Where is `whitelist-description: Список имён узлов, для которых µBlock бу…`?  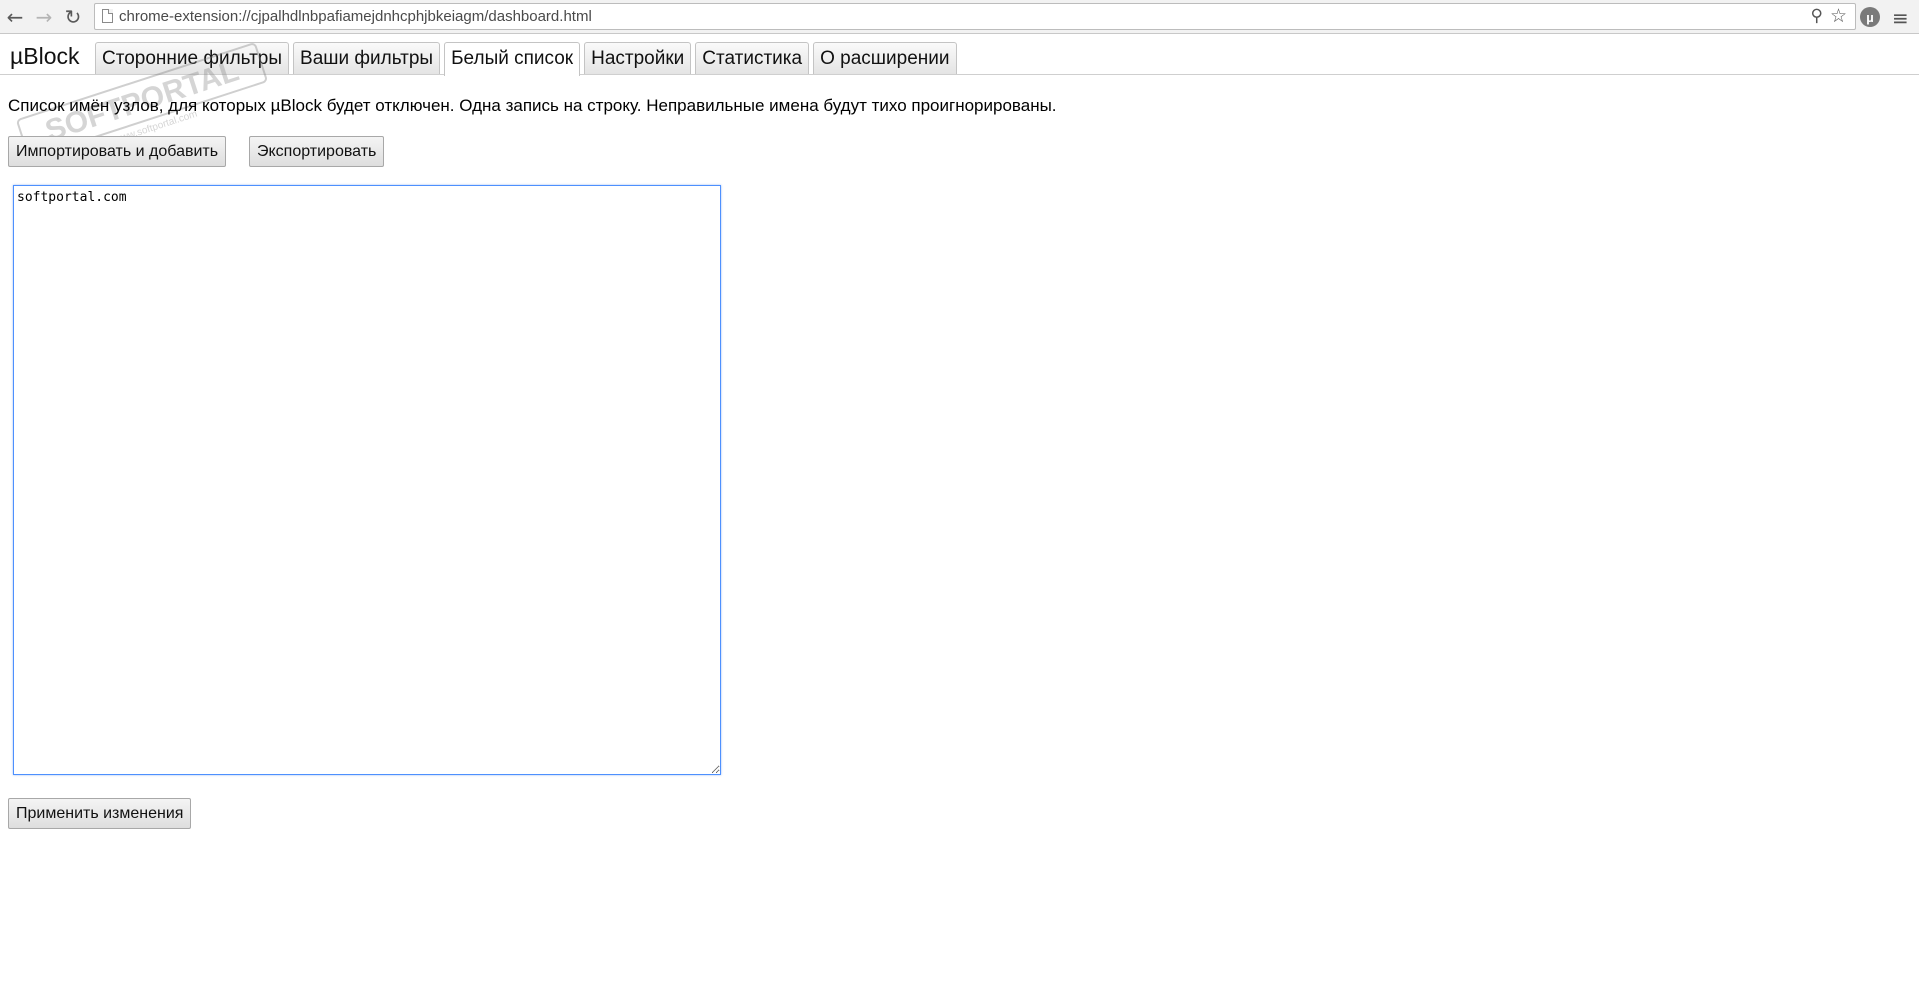
whitelist-description: Список имён узлов, для которых µBlock бу… is located at coordinates (532, 105).